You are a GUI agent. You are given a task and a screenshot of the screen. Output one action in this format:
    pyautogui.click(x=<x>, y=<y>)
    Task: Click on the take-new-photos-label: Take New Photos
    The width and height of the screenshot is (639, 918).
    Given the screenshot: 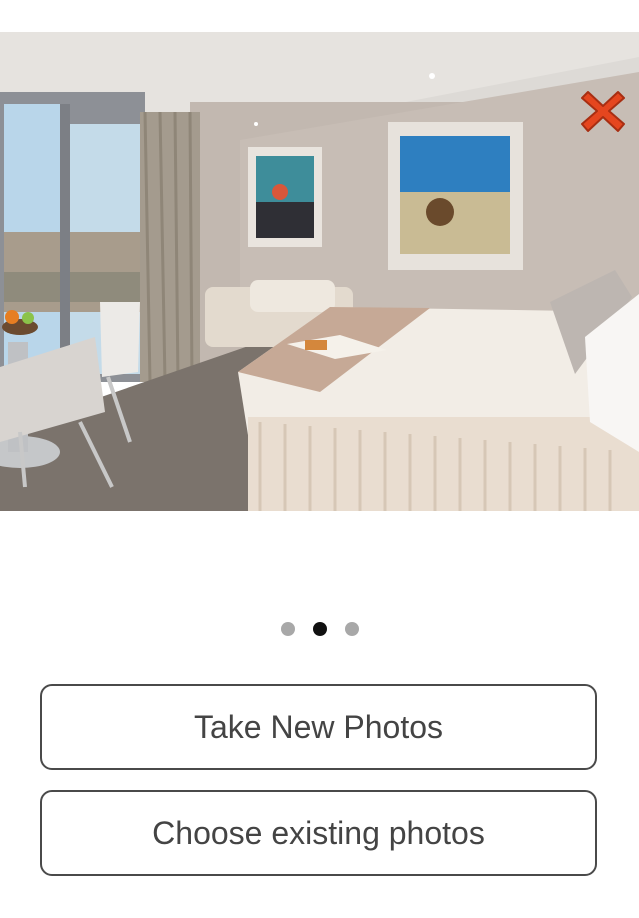 What is the action you would take?
    pyautogui.click(x=318, y=726)
    